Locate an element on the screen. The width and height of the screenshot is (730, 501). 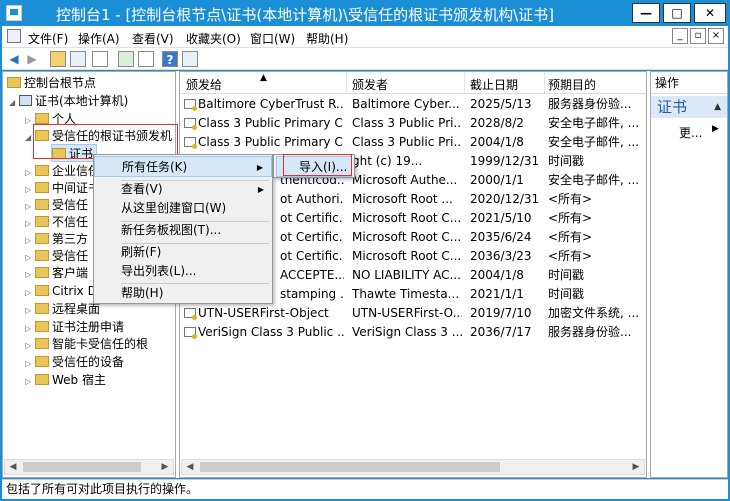
sort-ascending-icon: ▲ is located at coordinates (263, 78).